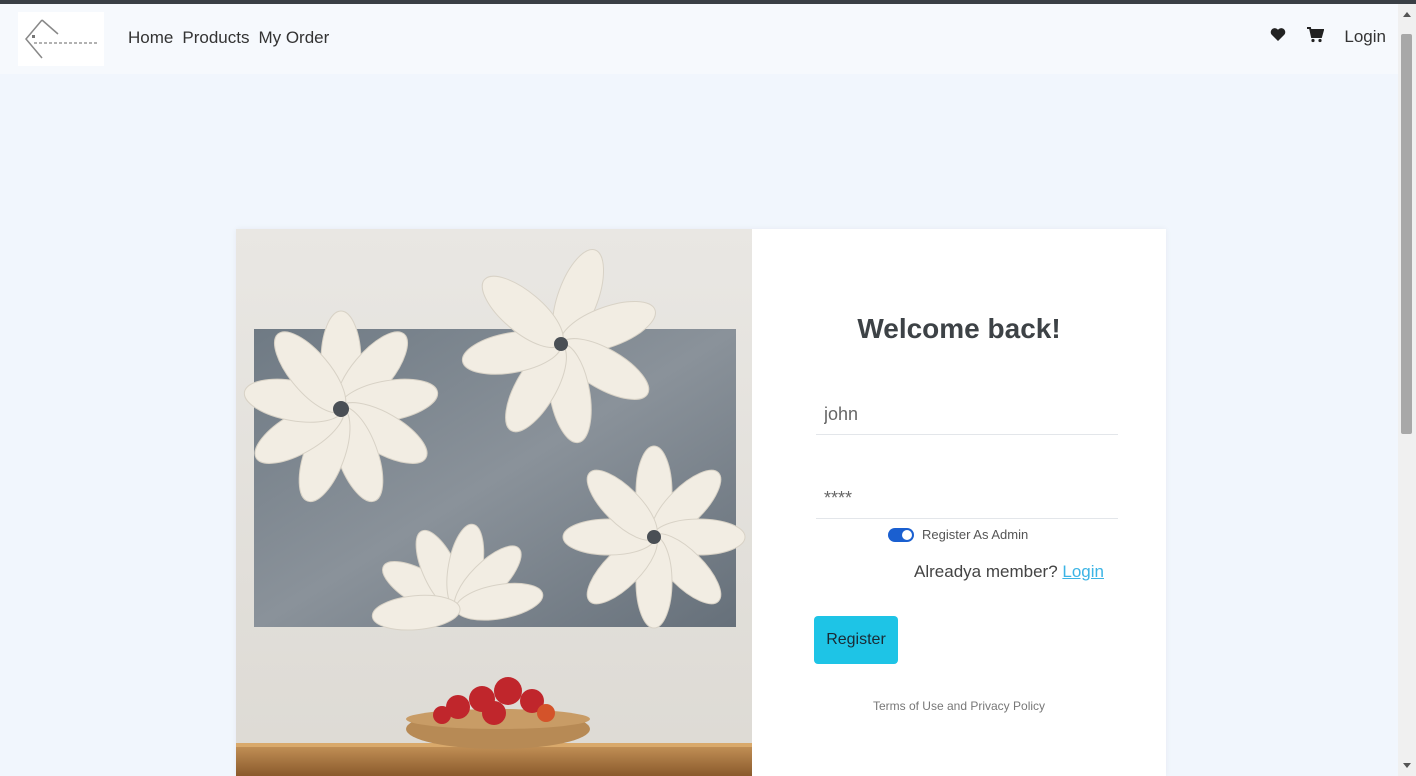  I want to click on nav-links: Home Products My Order, so click(233, 38).